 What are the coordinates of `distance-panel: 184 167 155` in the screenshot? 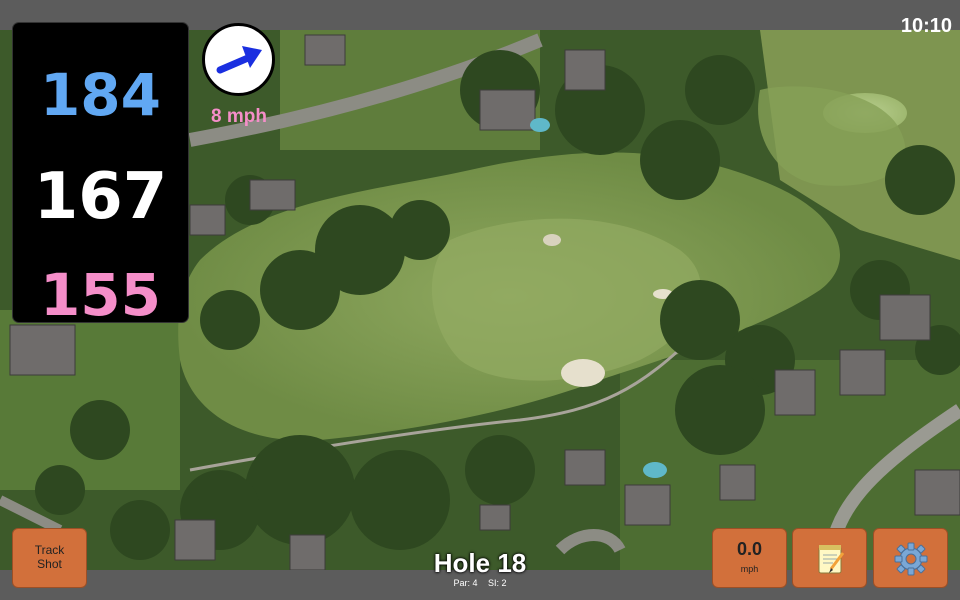 It's located at (100, 175).